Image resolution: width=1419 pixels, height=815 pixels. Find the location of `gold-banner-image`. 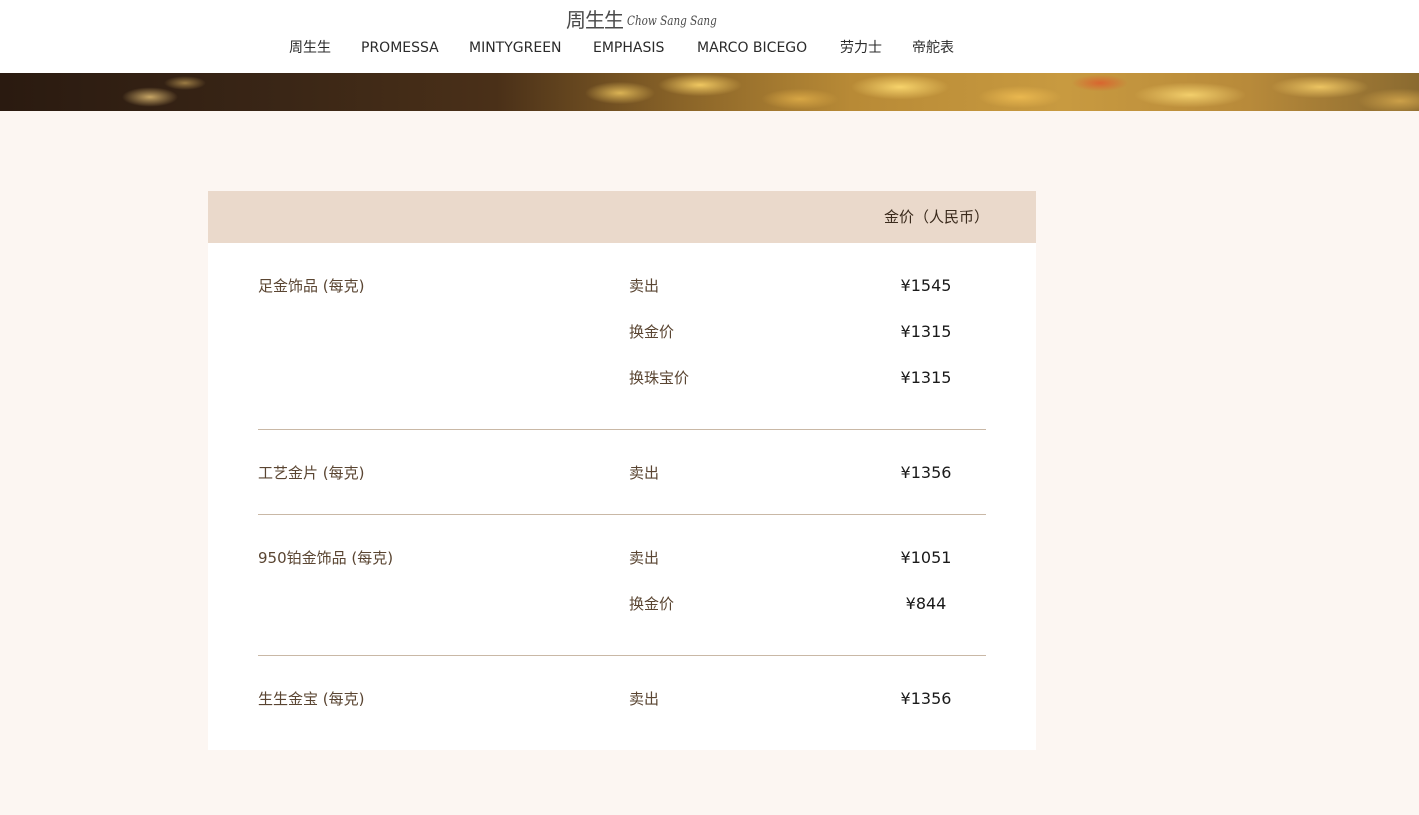

gold-banner-image is located at coordinates (709, 92).